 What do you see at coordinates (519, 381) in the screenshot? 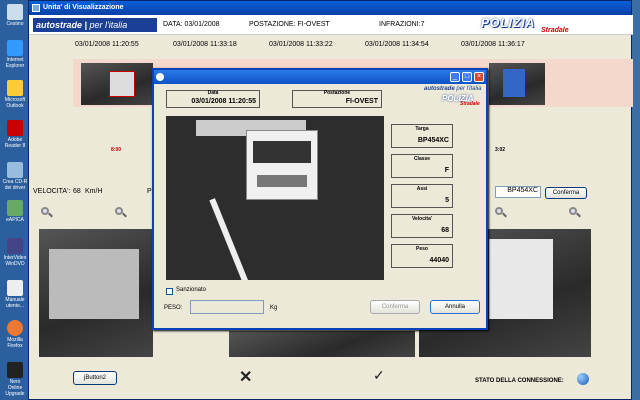
I see `connection-status-label: STATO DELLA CONNESSIONE:` at bounding box center [519, 381].